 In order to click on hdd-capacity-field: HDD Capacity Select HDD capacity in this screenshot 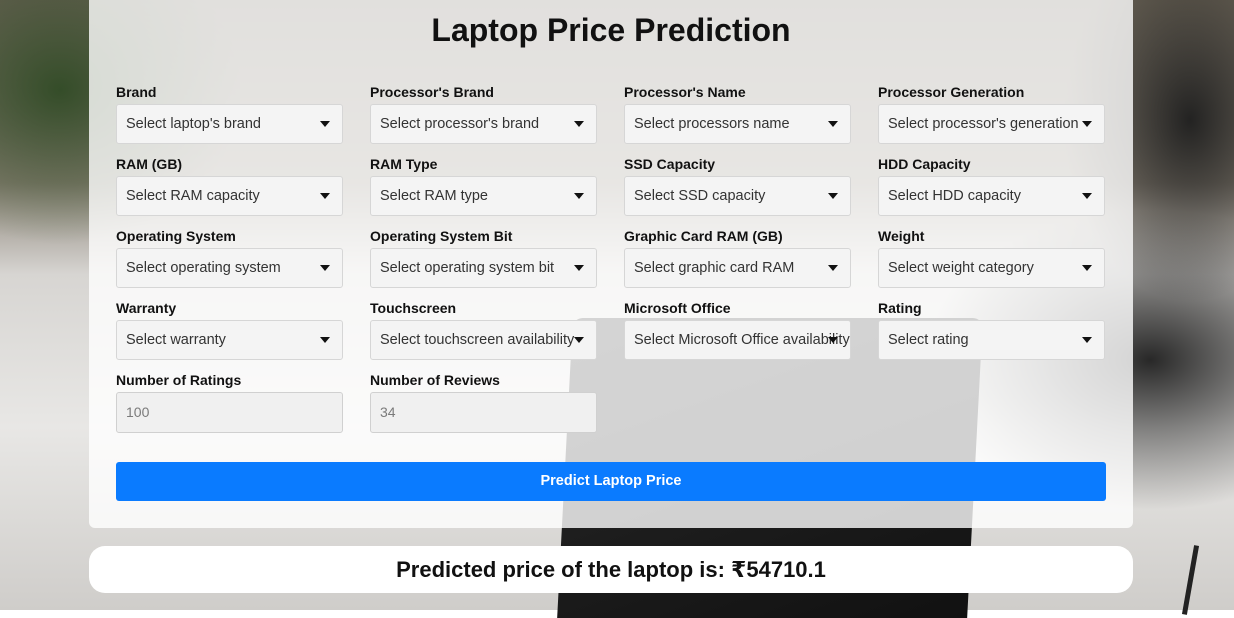, I will do `click(991, 185)`.